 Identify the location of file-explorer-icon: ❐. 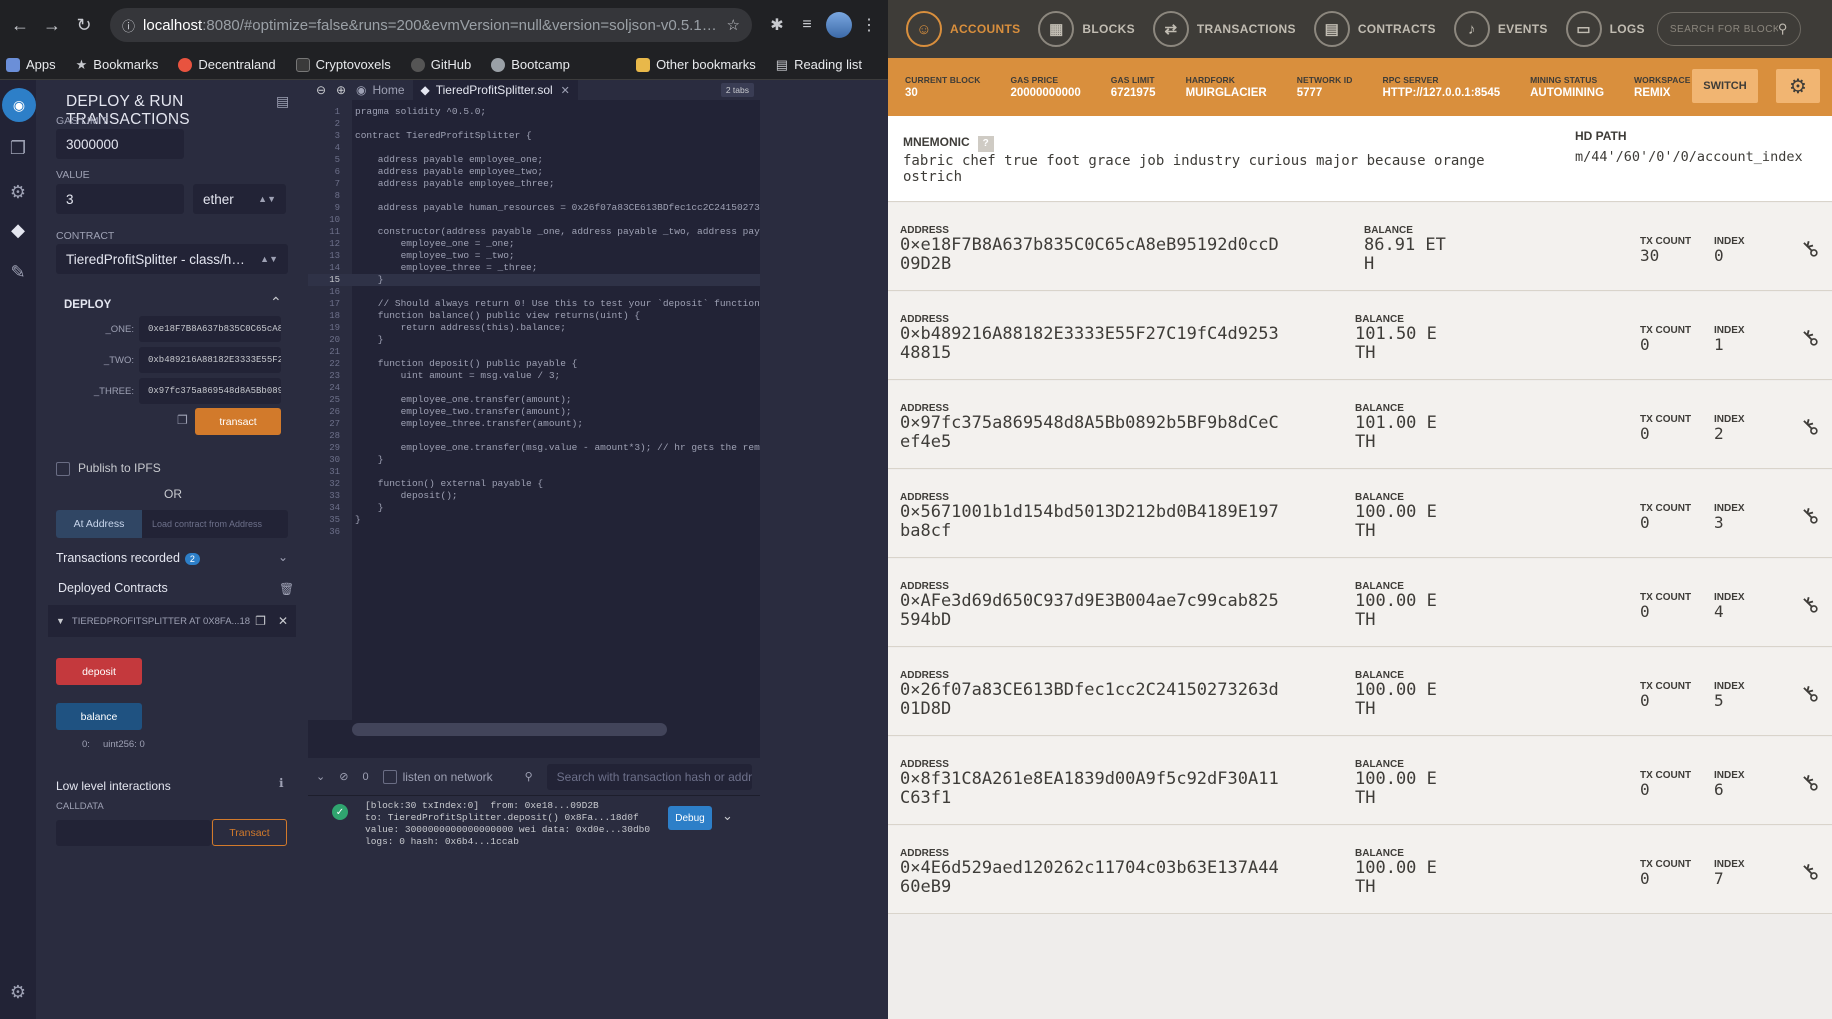
(18, 148).